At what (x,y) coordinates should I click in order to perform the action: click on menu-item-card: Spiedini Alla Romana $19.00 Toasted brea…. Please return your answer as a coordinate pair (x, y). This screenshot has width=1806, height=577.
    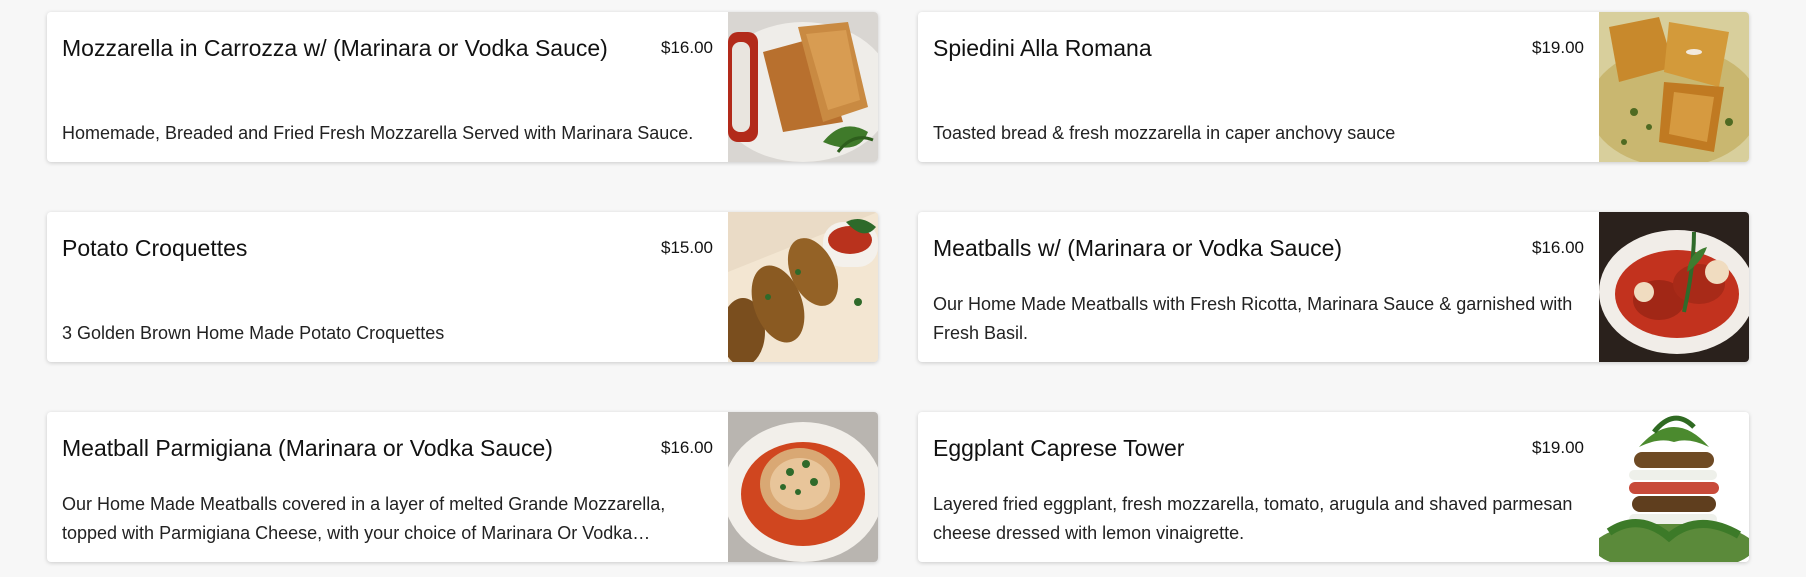
    Looking at the image, I should click on (1333, 87).